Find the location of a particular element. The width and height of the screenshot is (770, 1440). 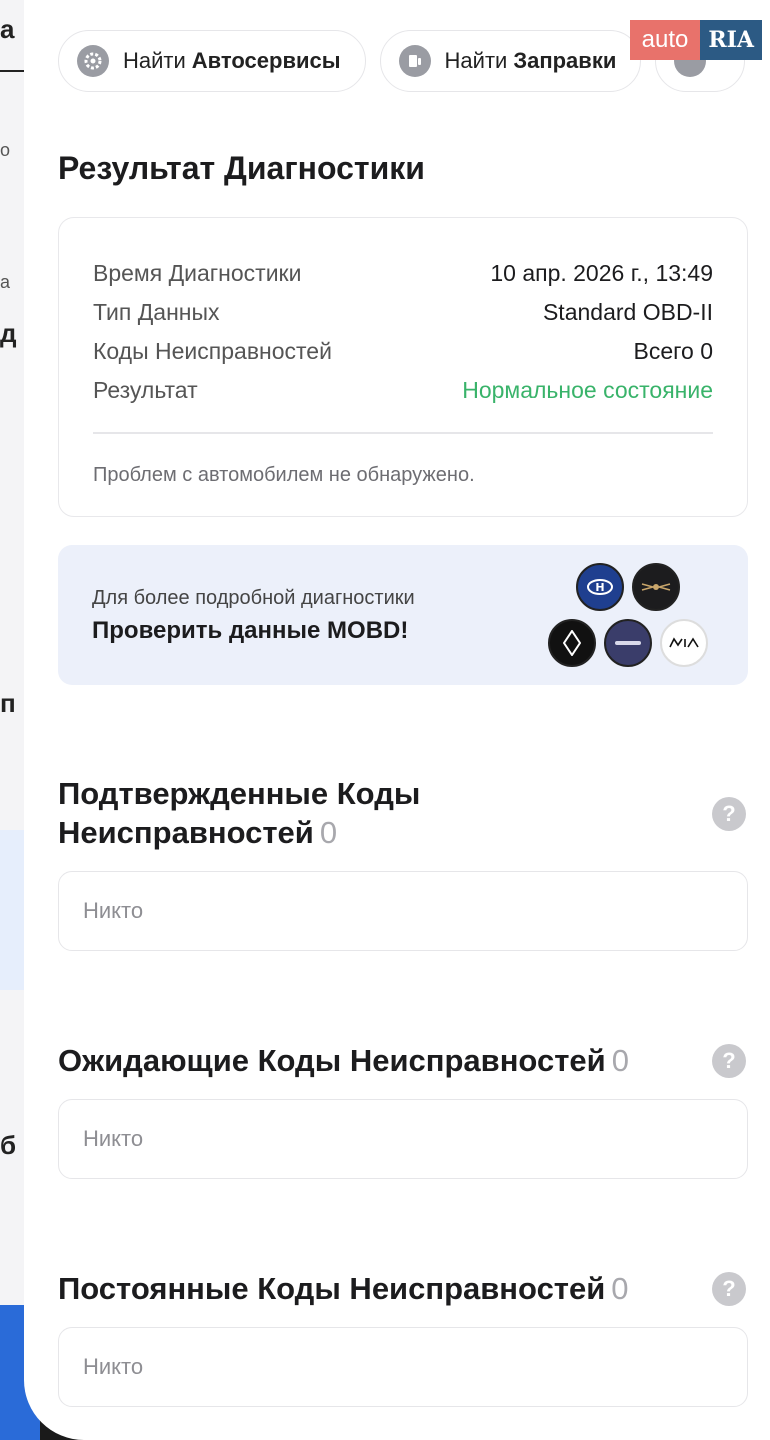

bg-fragment: о is located at coordinates (5, 150).